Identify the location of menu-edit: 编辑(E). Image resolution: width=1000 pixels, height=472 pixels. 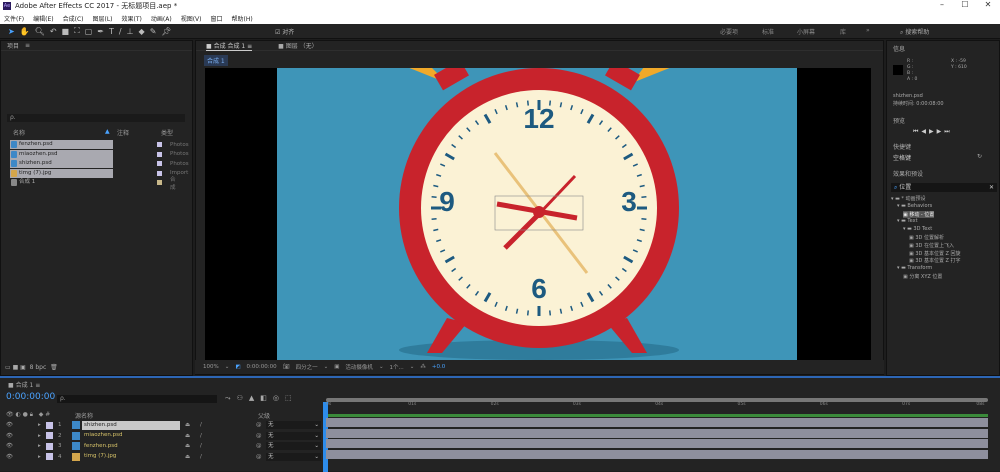
(43, 18).